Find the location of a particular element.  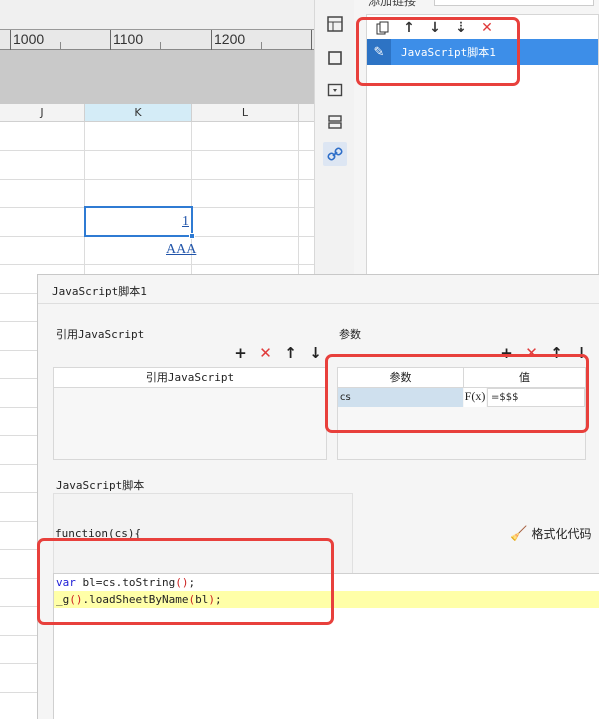

add-link-field is located at coordinates (514, 3).